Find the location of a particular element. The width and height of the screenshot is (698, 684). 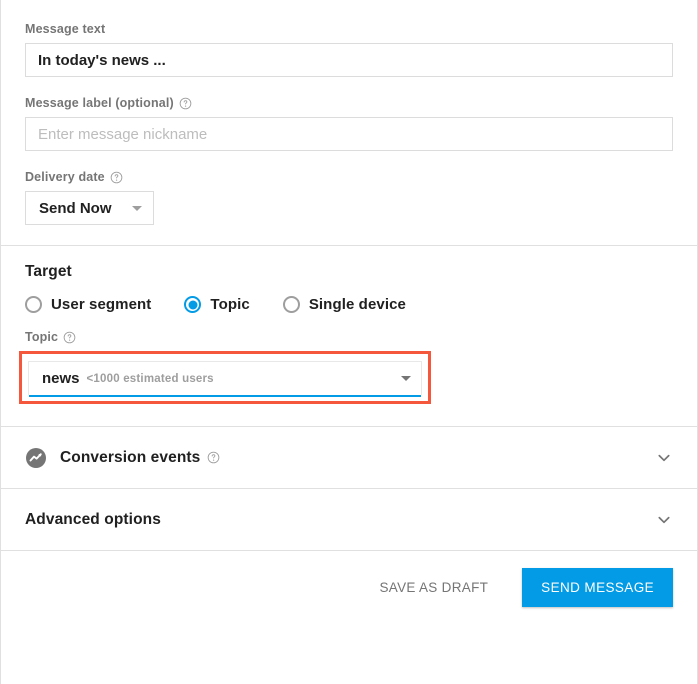

radio-user-segment: User segment is located at coordinates (88, 304).